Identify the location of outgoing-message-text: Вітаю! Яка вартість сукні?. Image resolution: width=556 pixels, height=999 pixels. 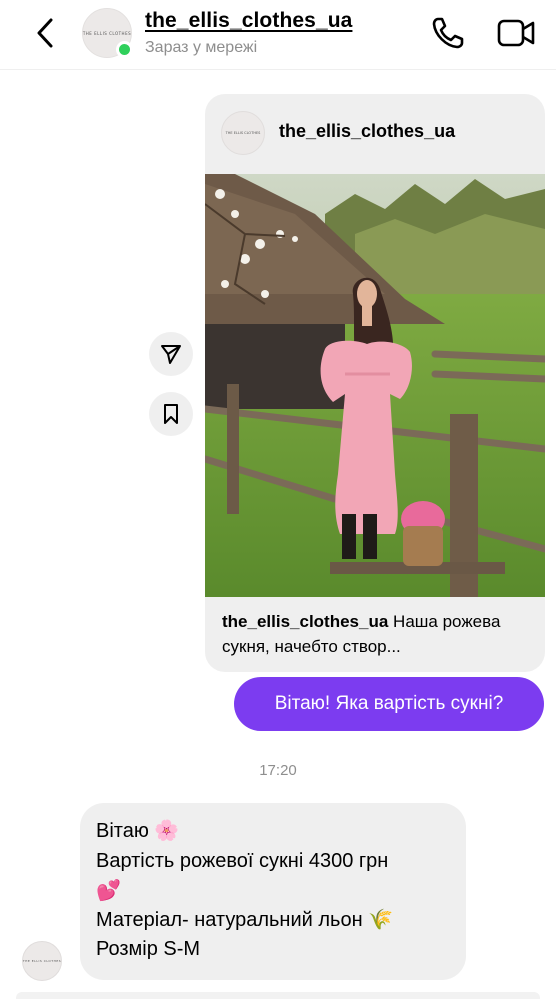
(389, 703).